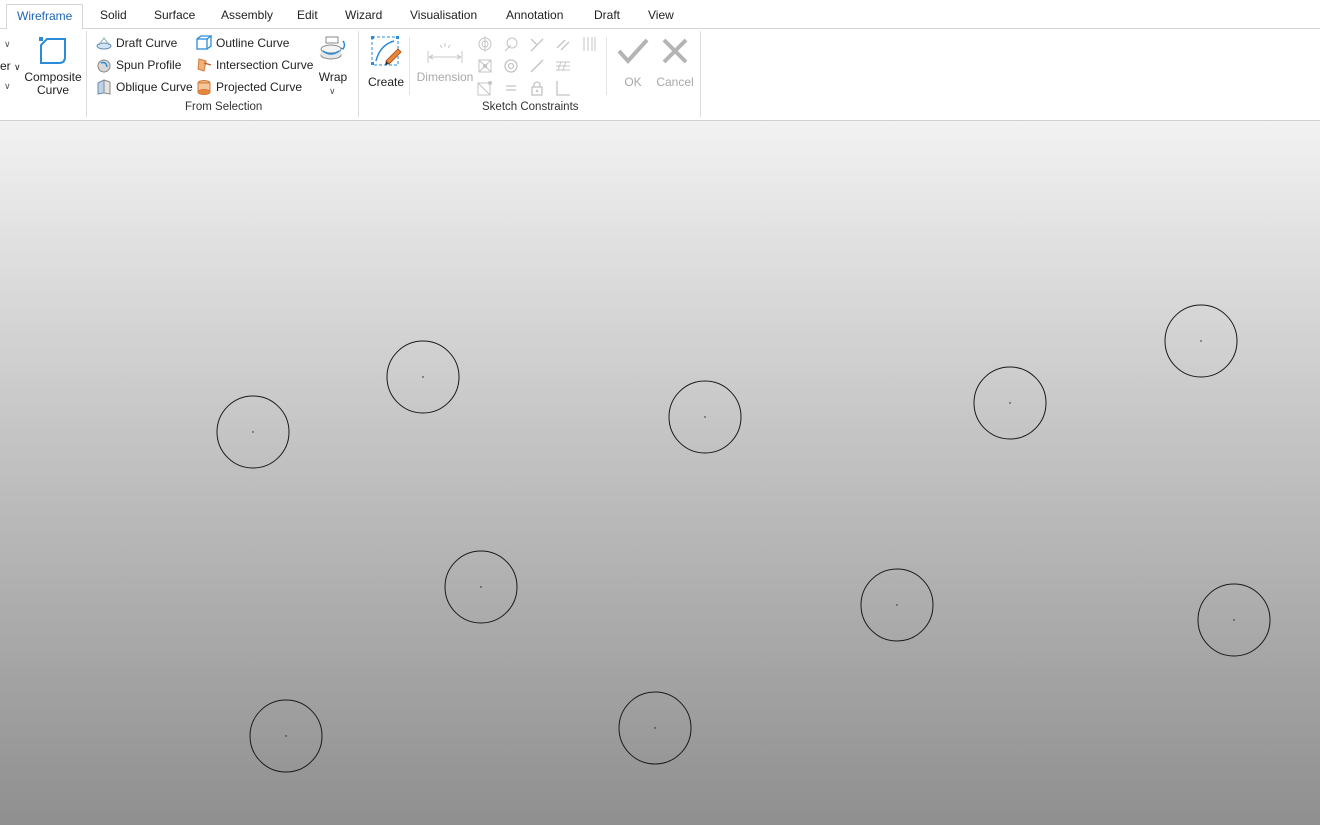 Image resolution: width=1320 pixels, height=825 pixels. What do you see at coordinates (386, 51) in the screenshot?
I see `sketch-create-icon` at bounding box center [386, 51].